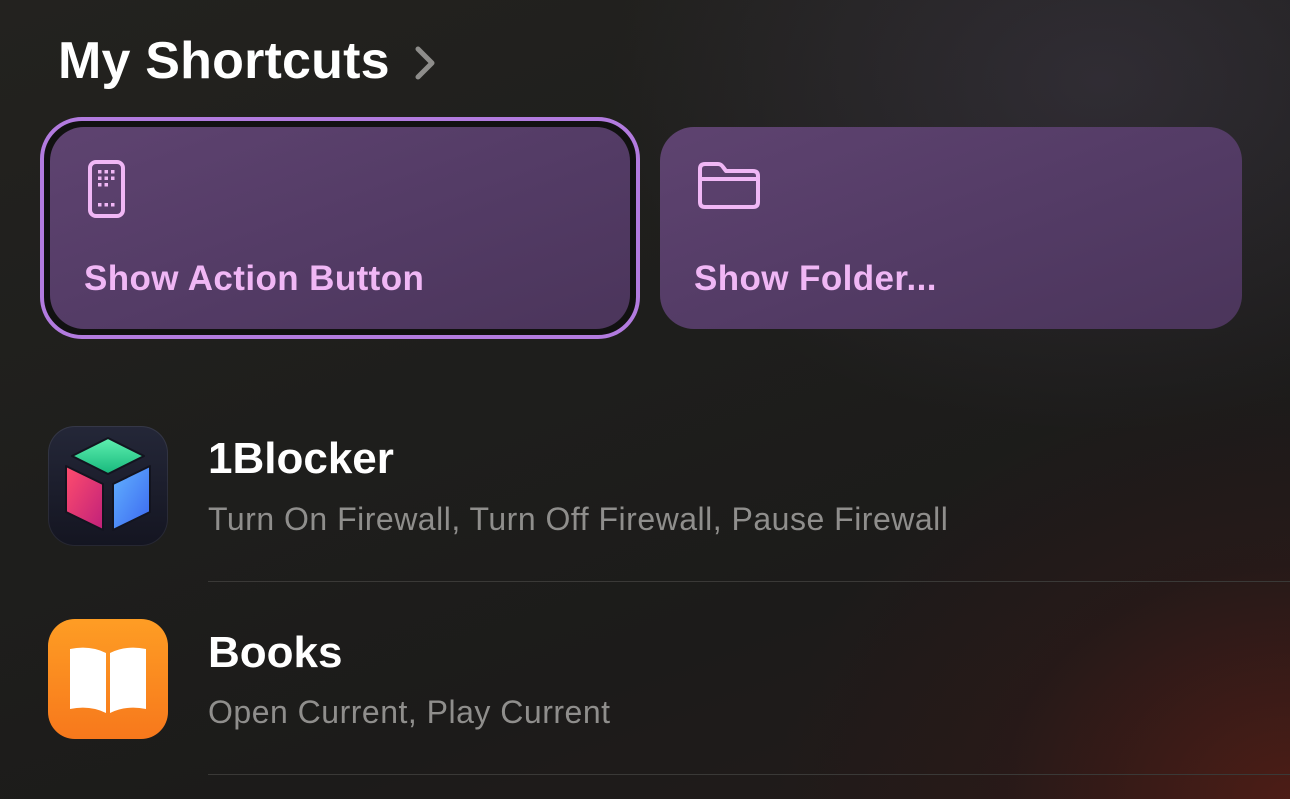 This screenshot has width=1290, height=799. Describe the element at coordinates (108, 679) in the screenshot. I see `books-app-icon` at that location.